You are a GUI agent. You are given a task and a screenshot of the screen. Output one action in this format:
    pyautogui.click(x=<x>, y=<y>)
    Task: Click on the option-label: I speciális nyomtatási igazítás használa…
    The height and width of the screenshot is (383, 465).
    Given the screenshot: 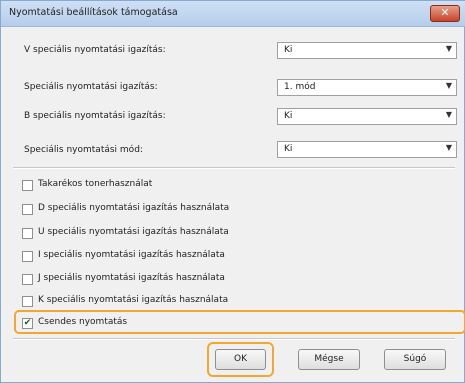 What is the action you would take?
    pyautogui.click(x=131, y=255)
    